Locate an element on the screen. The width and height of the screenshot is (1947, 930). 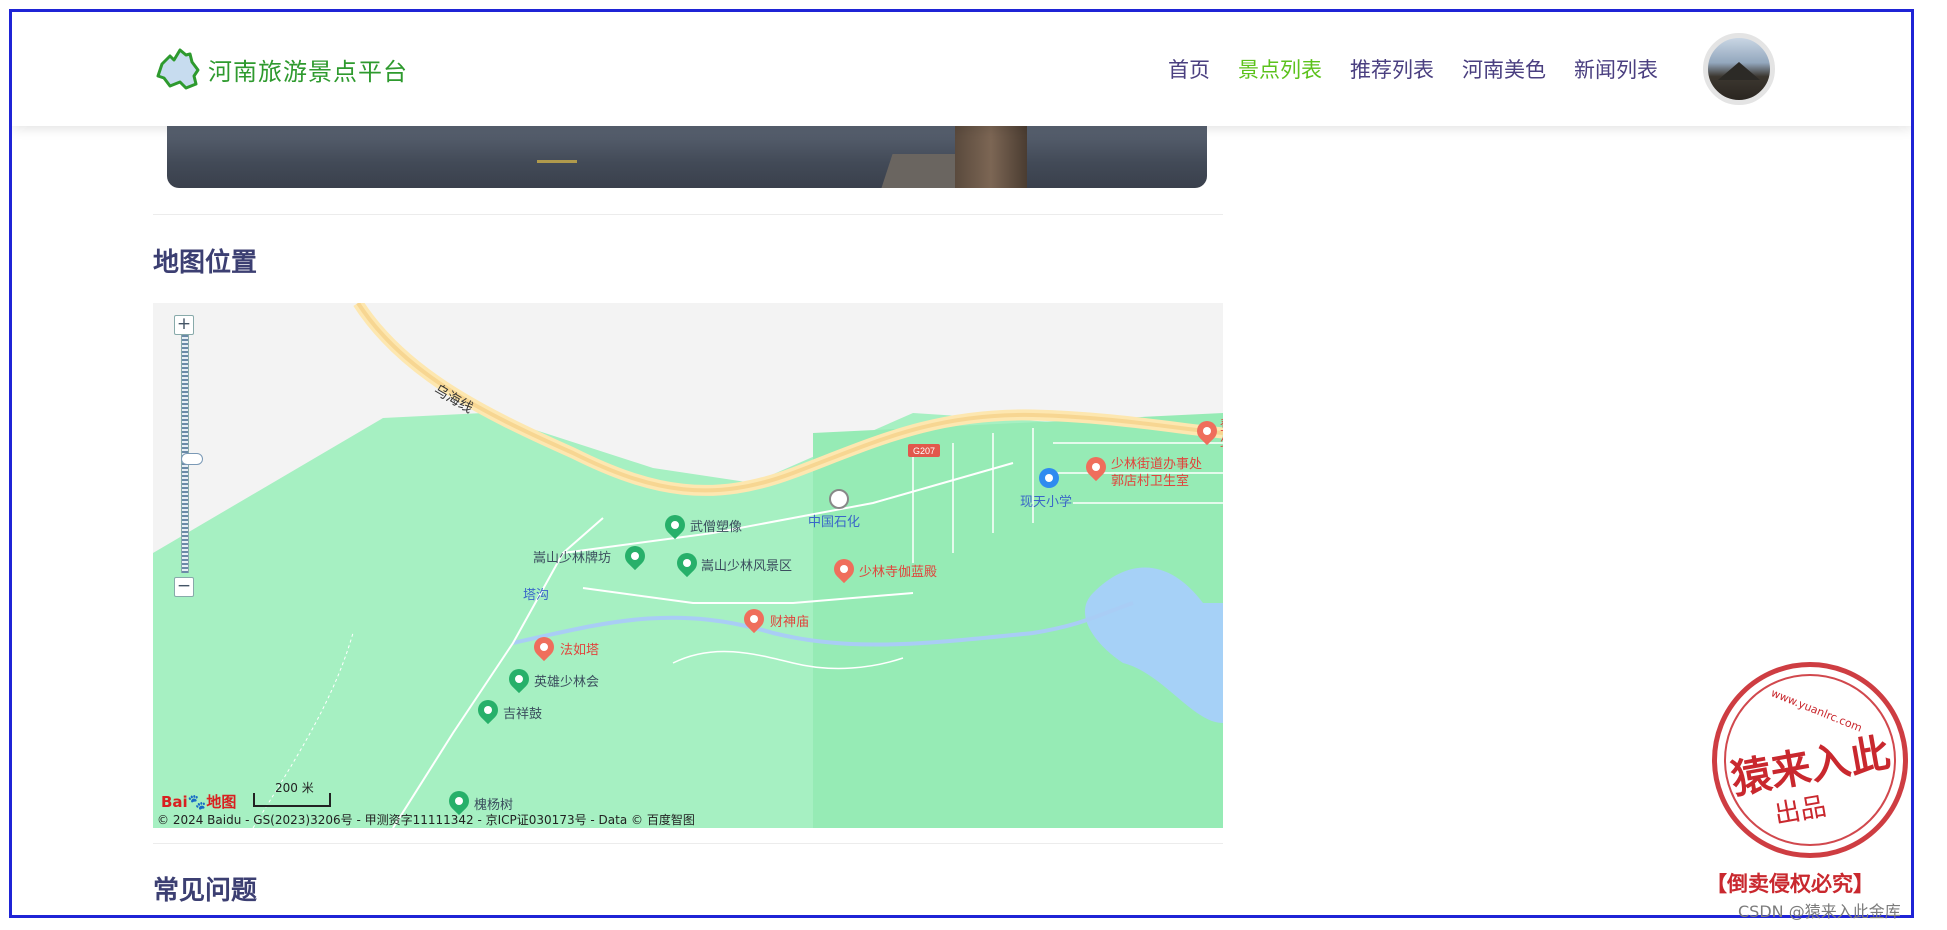
poi-label-caishen: 财神庙 is located at coordinates (789, 620).